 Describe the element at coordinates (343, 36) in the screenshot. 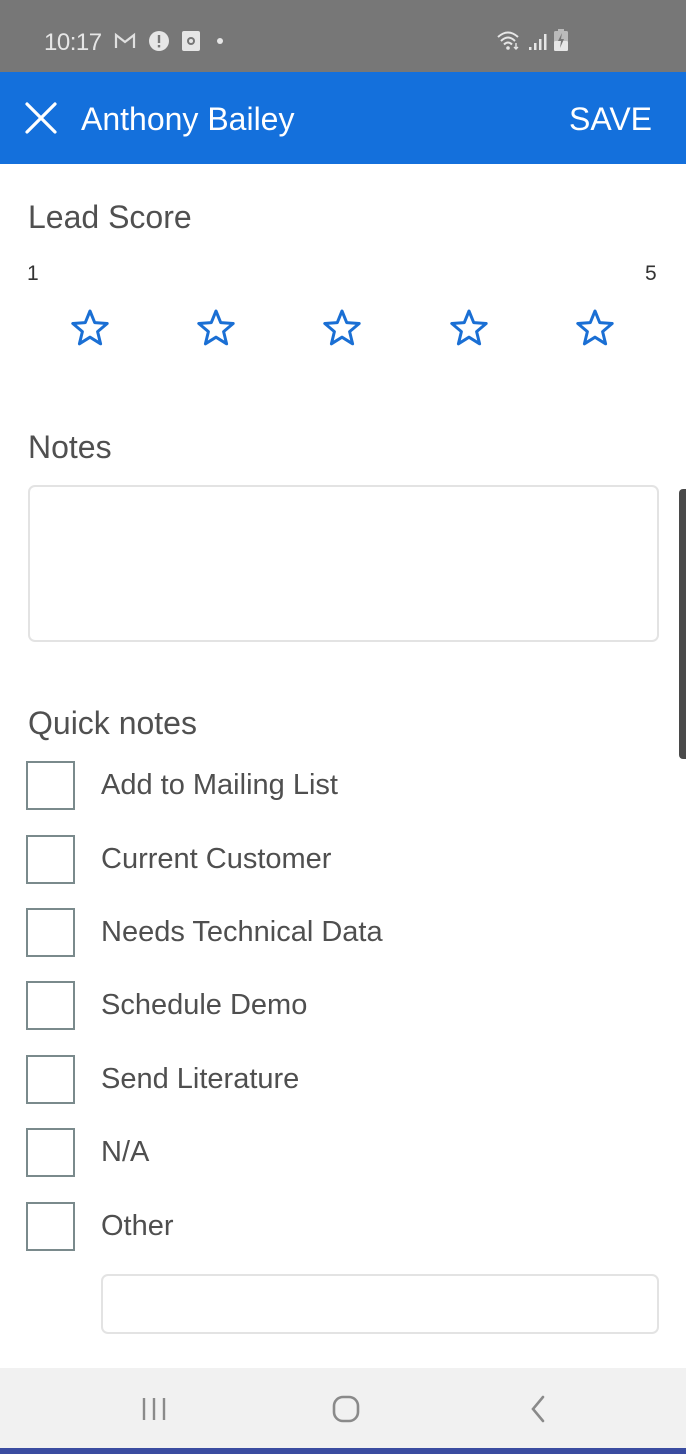

I see `status-bar: 10:17` at that location.